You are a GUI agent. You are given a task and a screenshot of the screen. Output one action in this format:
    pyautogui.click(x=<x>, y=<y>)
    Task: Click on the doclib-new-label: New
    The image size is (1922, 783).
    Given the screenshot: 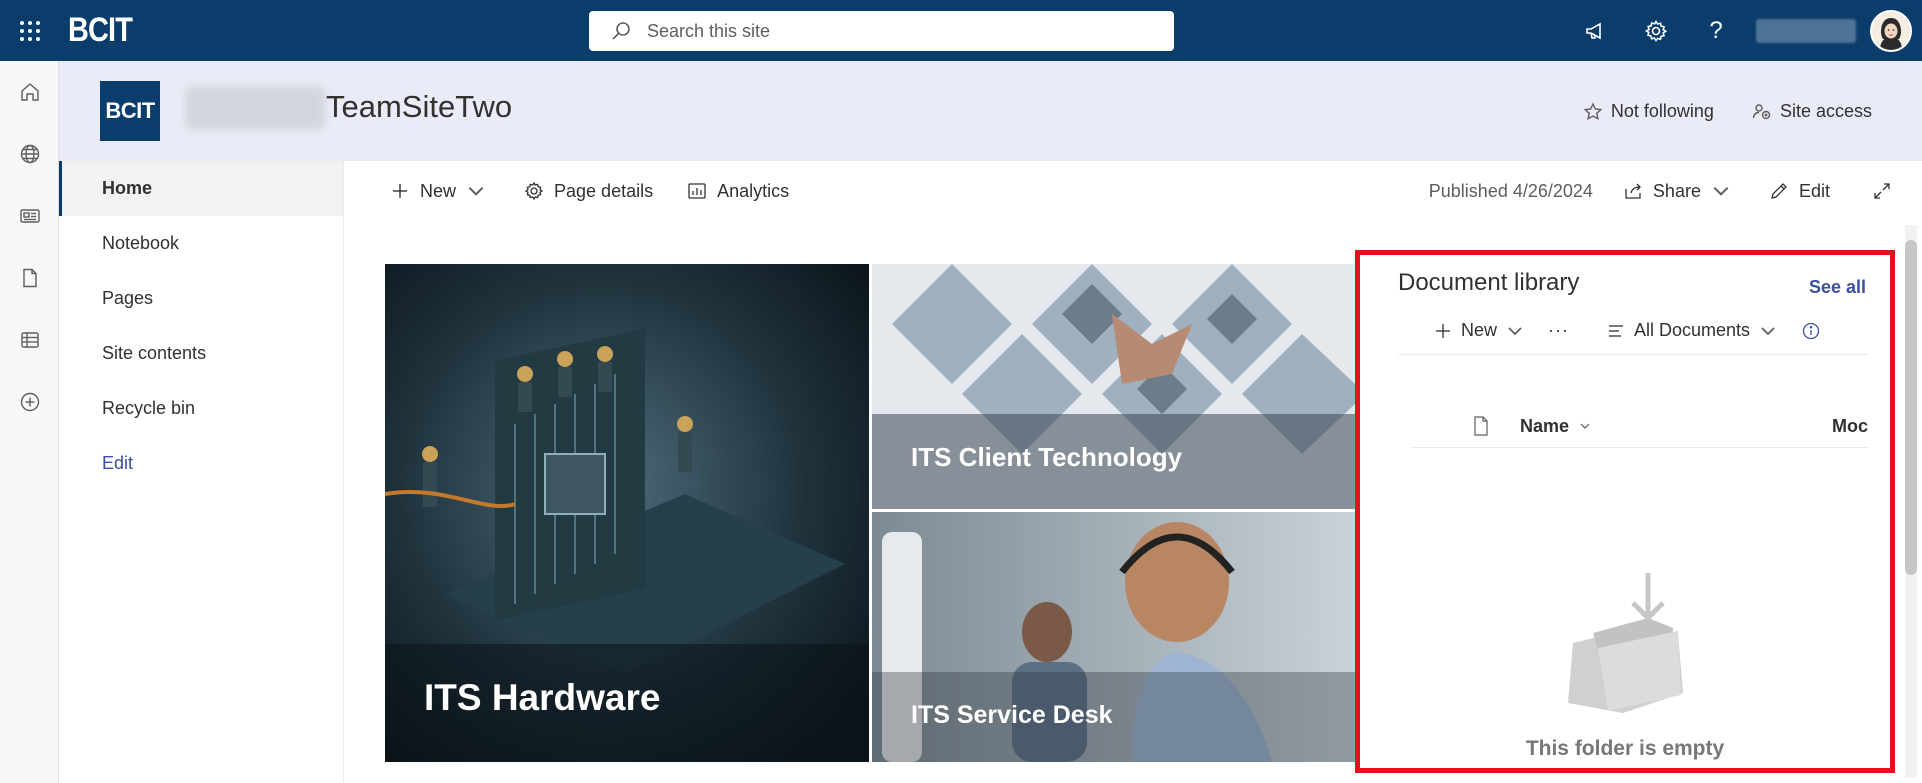 What is the action you would take?
    pyautogui.click(x=1479, y=330)
    